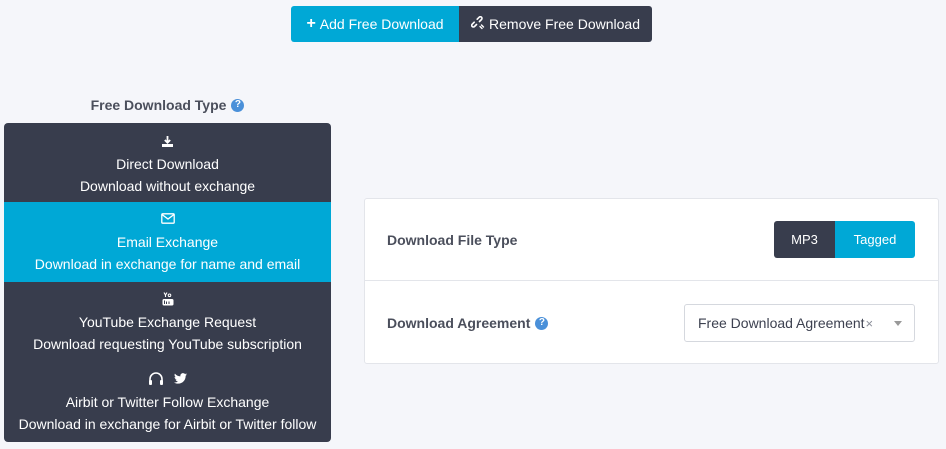 This screenshot has width=946, height=449. I want to click on plus-icon: +, so click(311, 23).